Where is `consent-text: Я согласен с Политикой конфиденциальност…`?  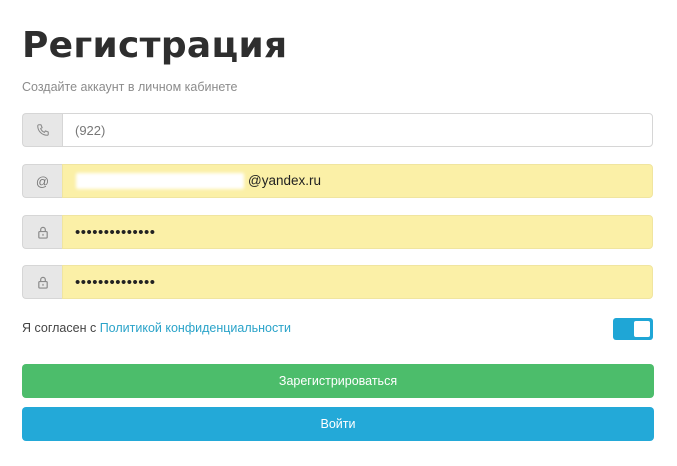 consent-text: Я согласен с Политикой конфиденциальност… is located at coordinates (156, 328).